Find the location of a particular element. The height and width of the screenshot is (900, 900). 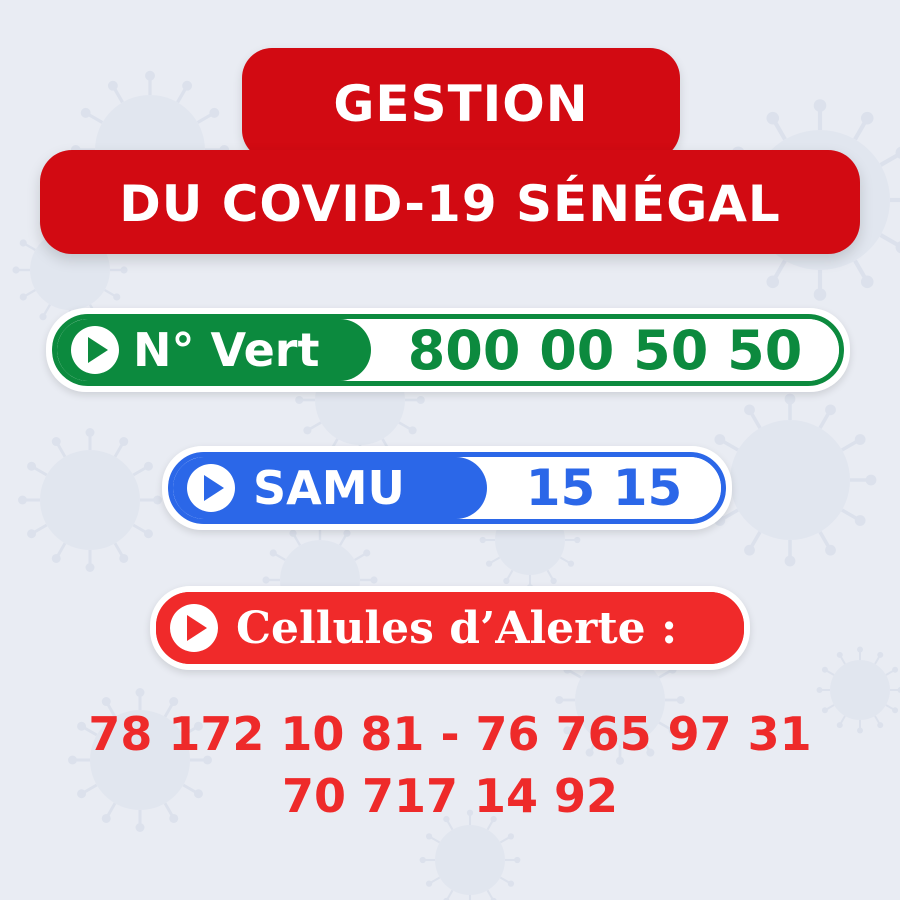

hotline-samu: SAMU 15 15 is located at coordinates (447, 488).